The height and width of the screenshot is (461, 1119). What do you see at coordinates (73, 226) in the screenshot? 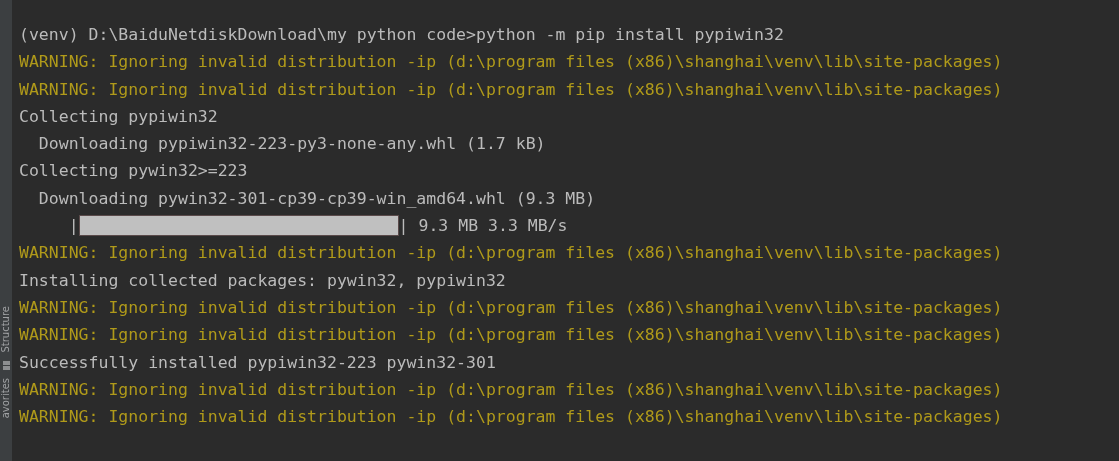
I see `progress-bracket: |` at bounding box center [73, 226].